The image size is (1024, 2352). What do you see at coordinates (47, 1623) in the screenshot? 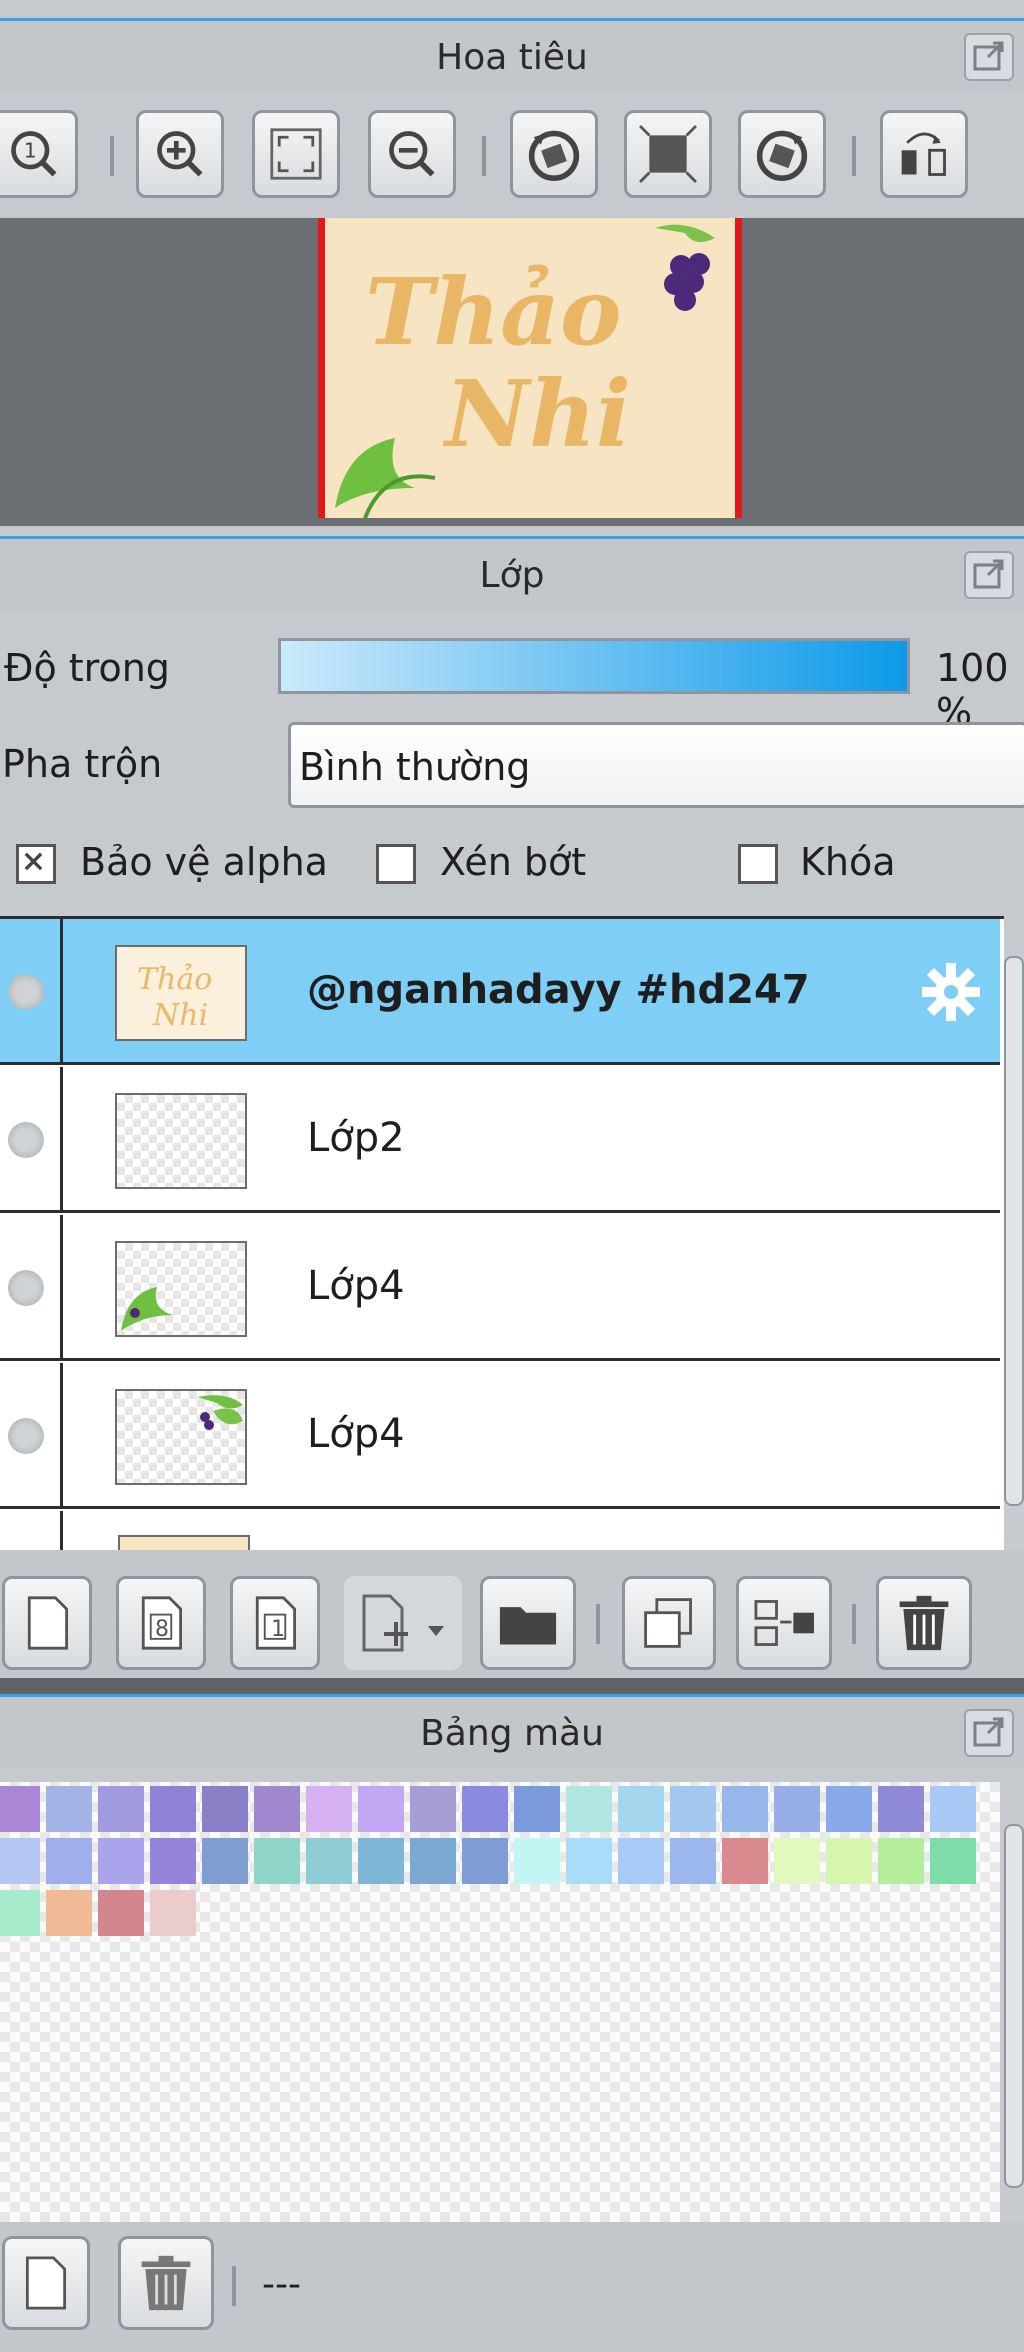
I see `new-layer-button` at bounding box center [47, 1623].